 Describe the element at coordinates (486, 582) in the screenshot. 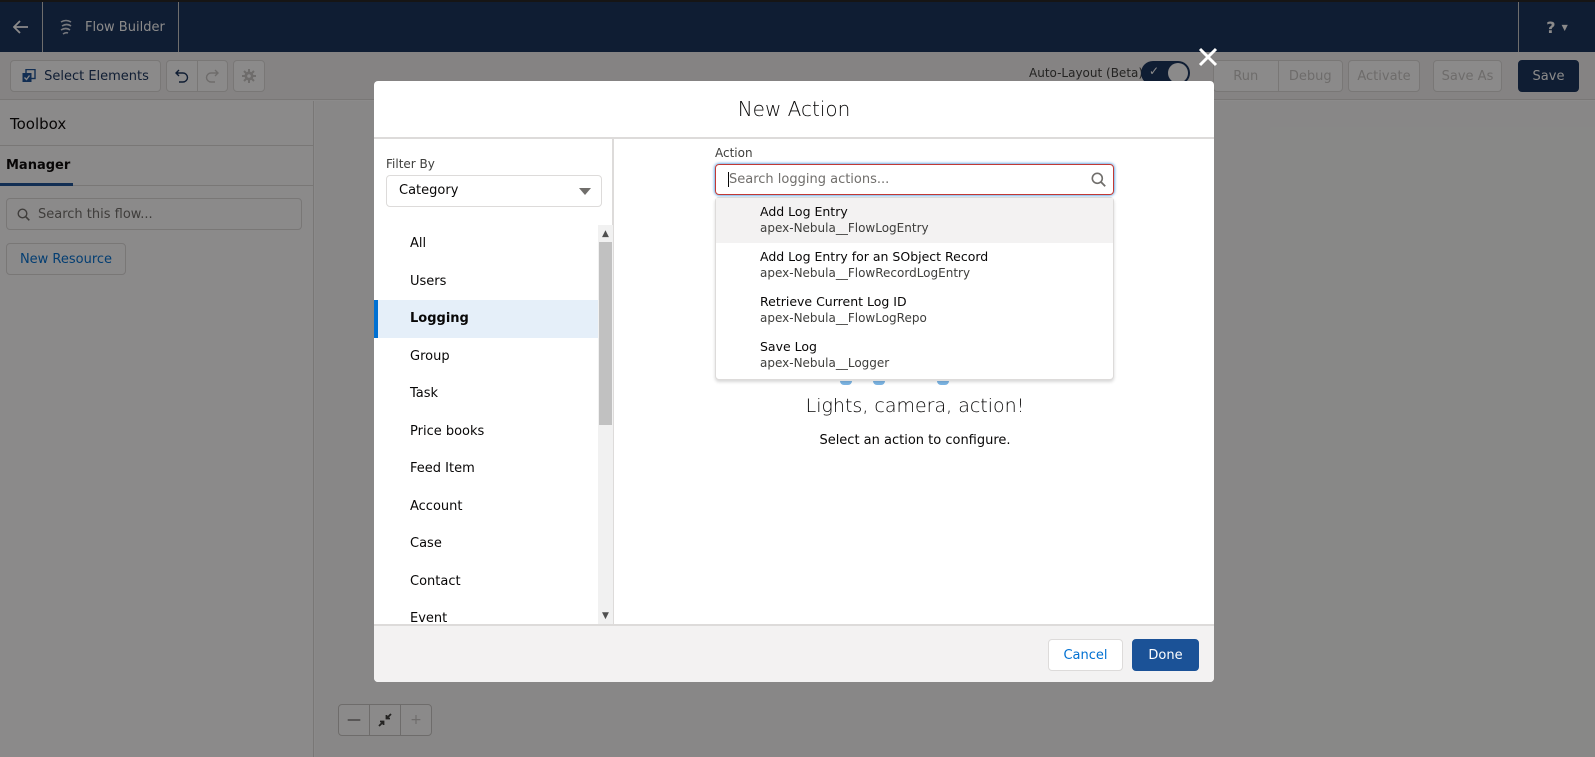

I see `category-item-contact: Contact` at that location.